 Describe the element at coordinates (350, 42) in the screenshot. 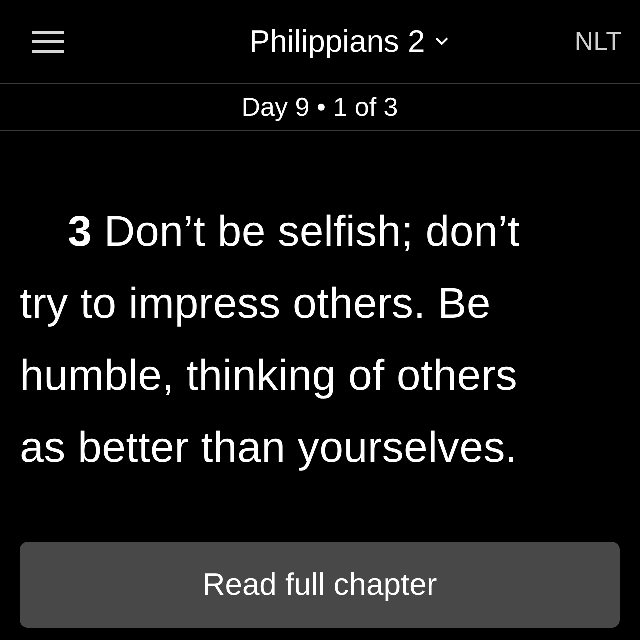

I see `chapter-selector: Philippians 2` at that location.